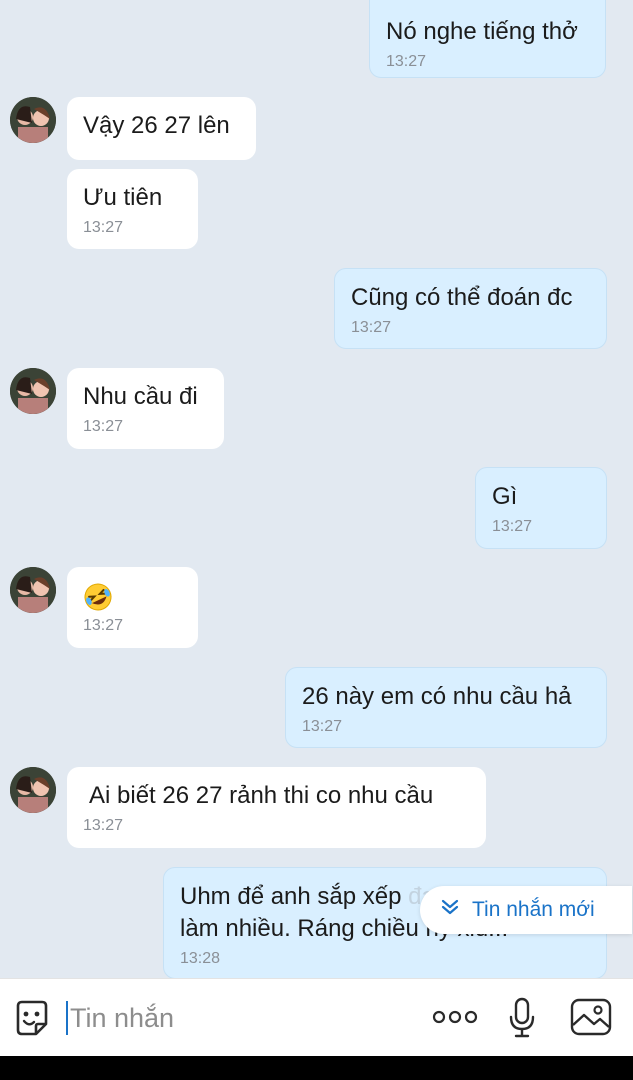 The width and height of the screenshot is (633, 1080). Describe the element at coordinates (156, 125) in the screenshot. I see `message-text: Vậy 26 27 lên` at that location.